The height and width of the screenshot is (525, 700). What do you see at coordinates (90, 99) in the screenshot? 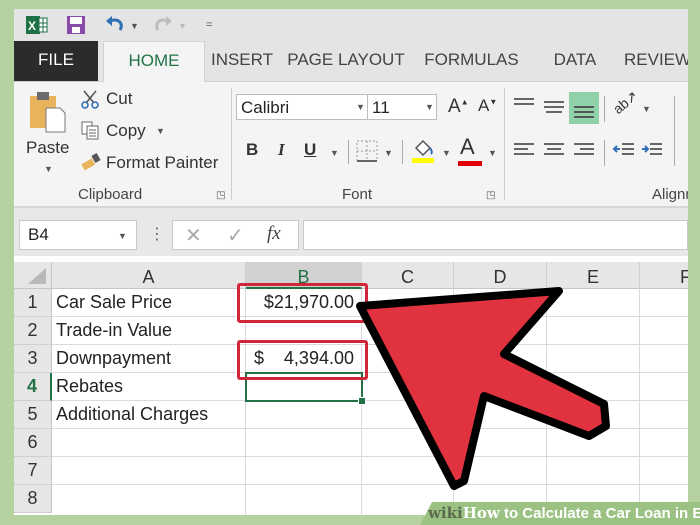
I see `cut-icon` at bounding box center [90, 99].